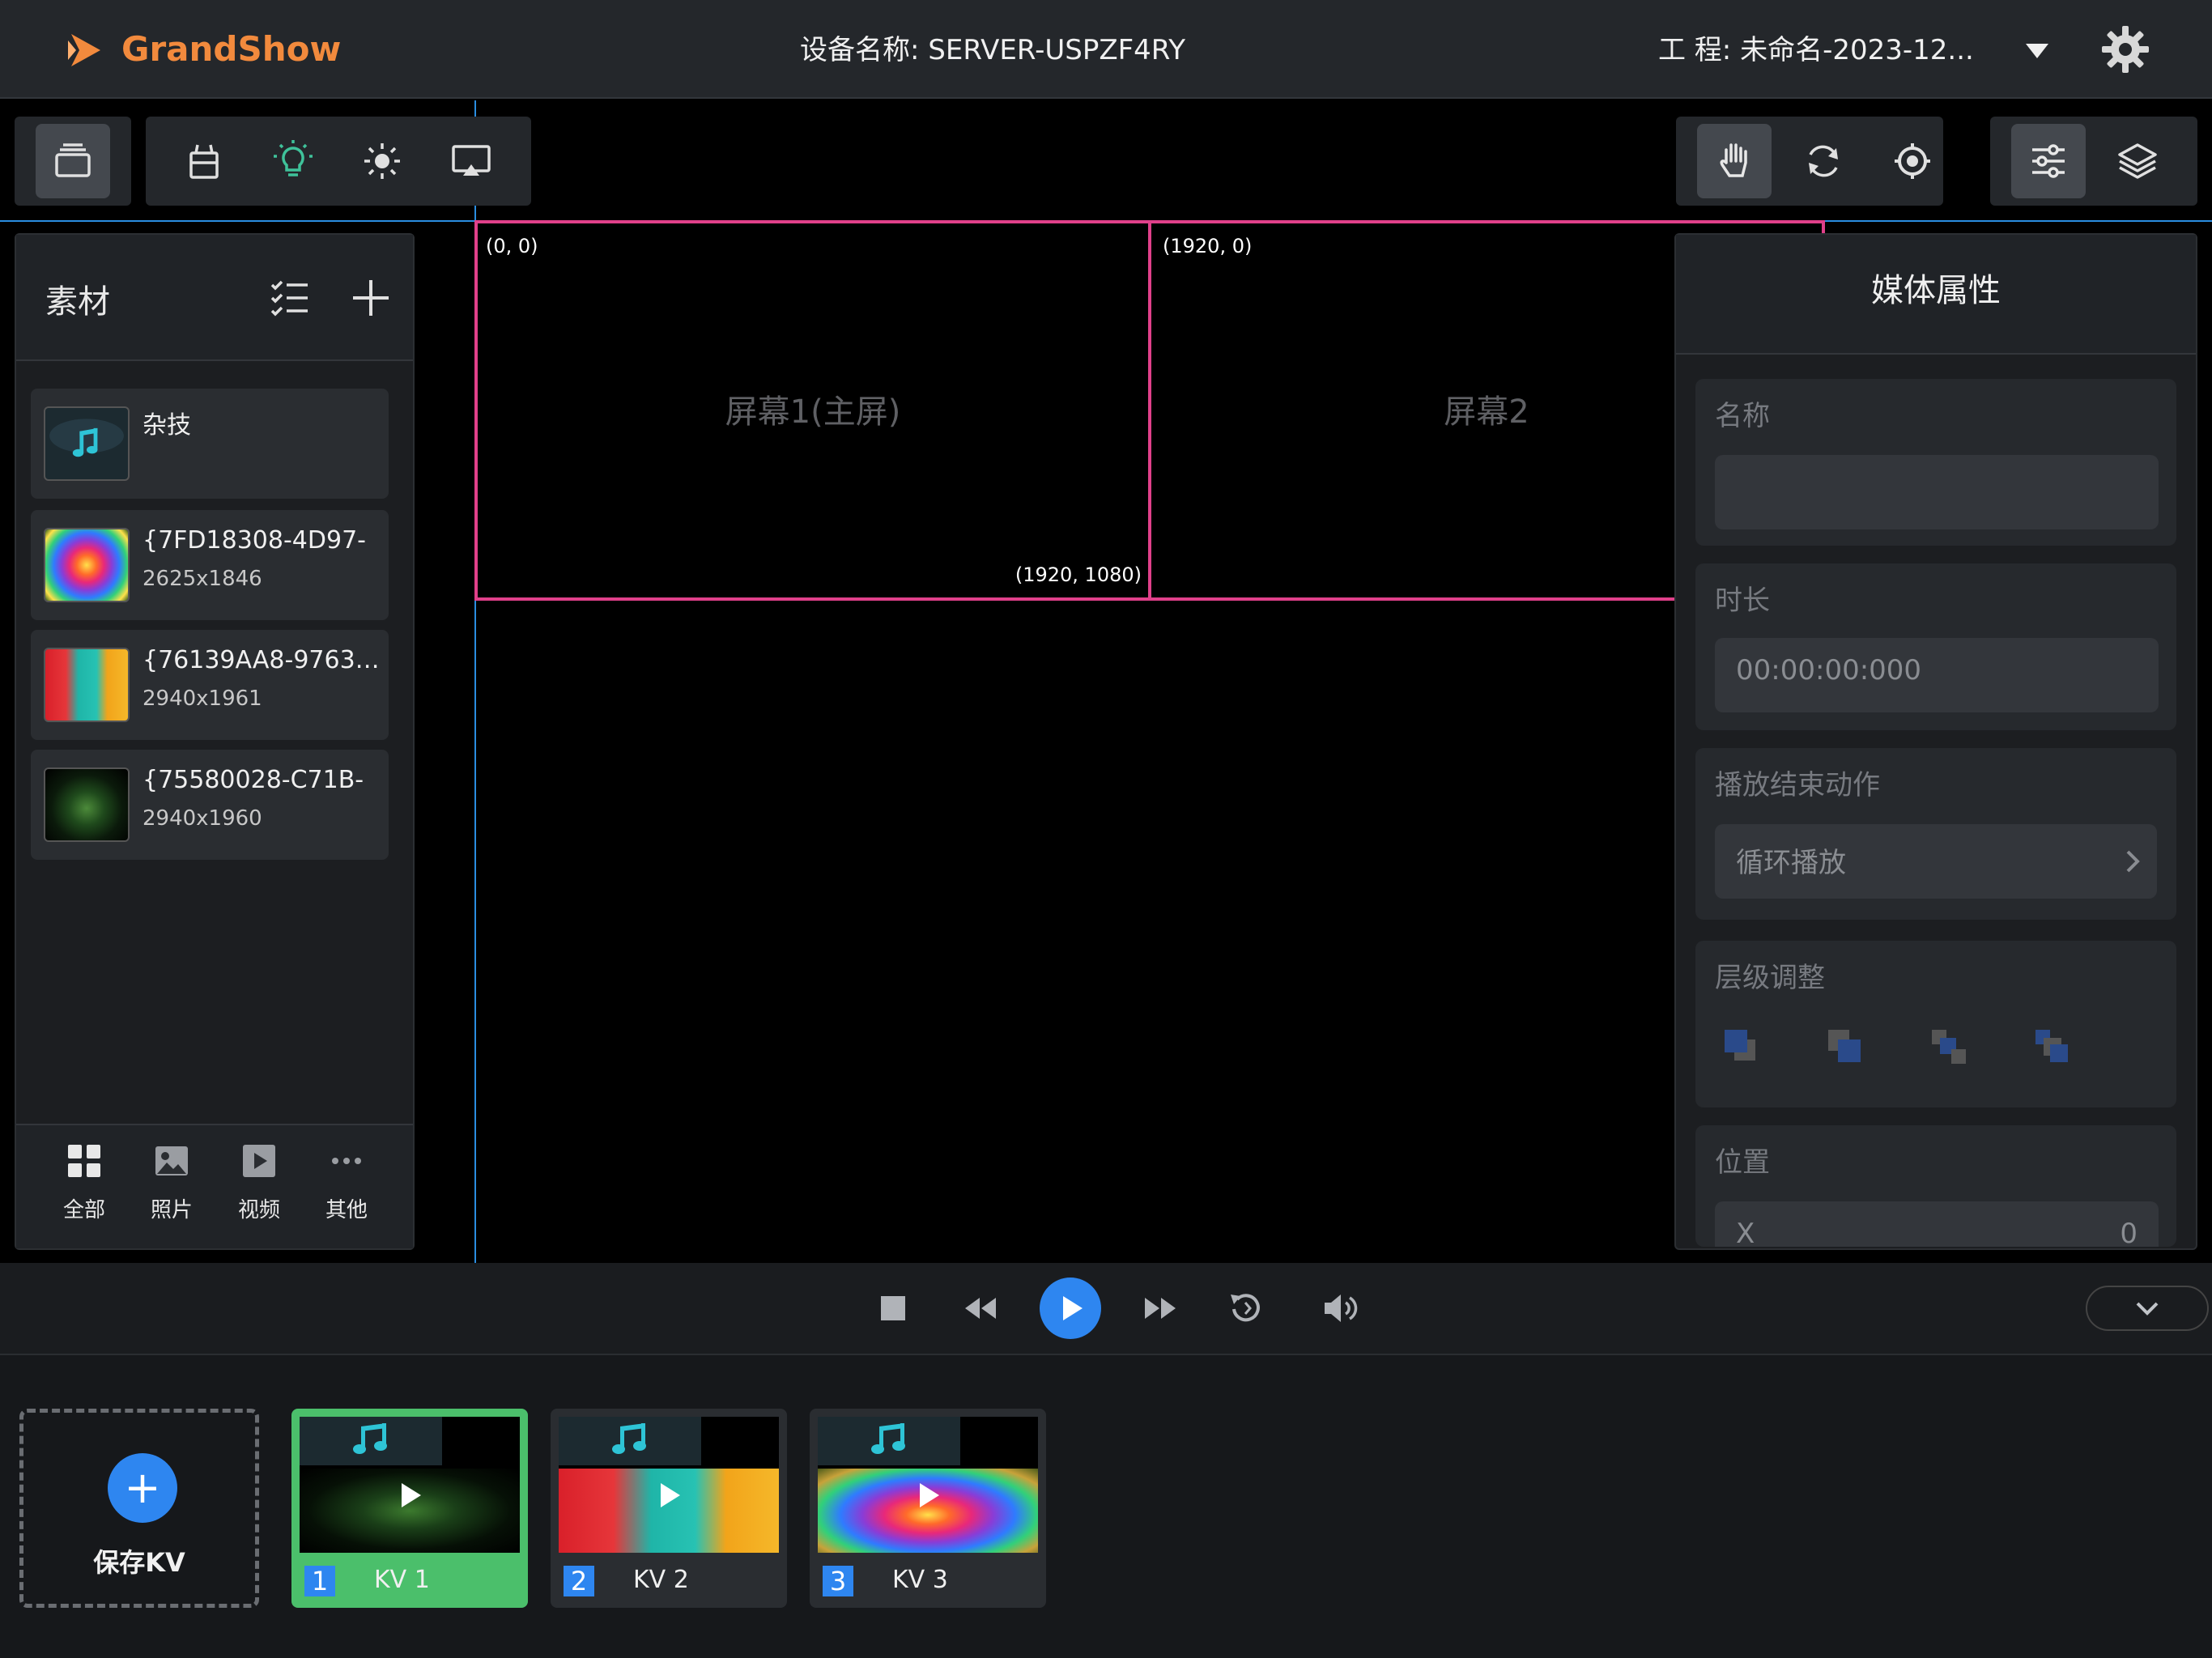 Image resolution: width=2212 pixels, height=1658 pixels. Describe the element at coordinates (259, 1190) in the screenshot. I see `filter-tab-videos: 视频` at that location.